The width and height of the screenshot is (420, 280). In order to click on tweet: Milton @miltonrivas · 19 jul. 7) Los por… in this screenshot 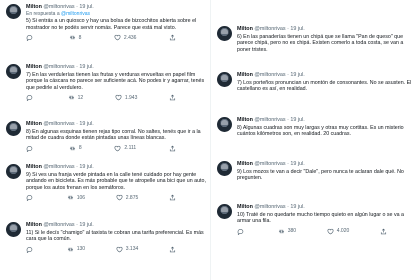, I will do `click(316, 82)`.